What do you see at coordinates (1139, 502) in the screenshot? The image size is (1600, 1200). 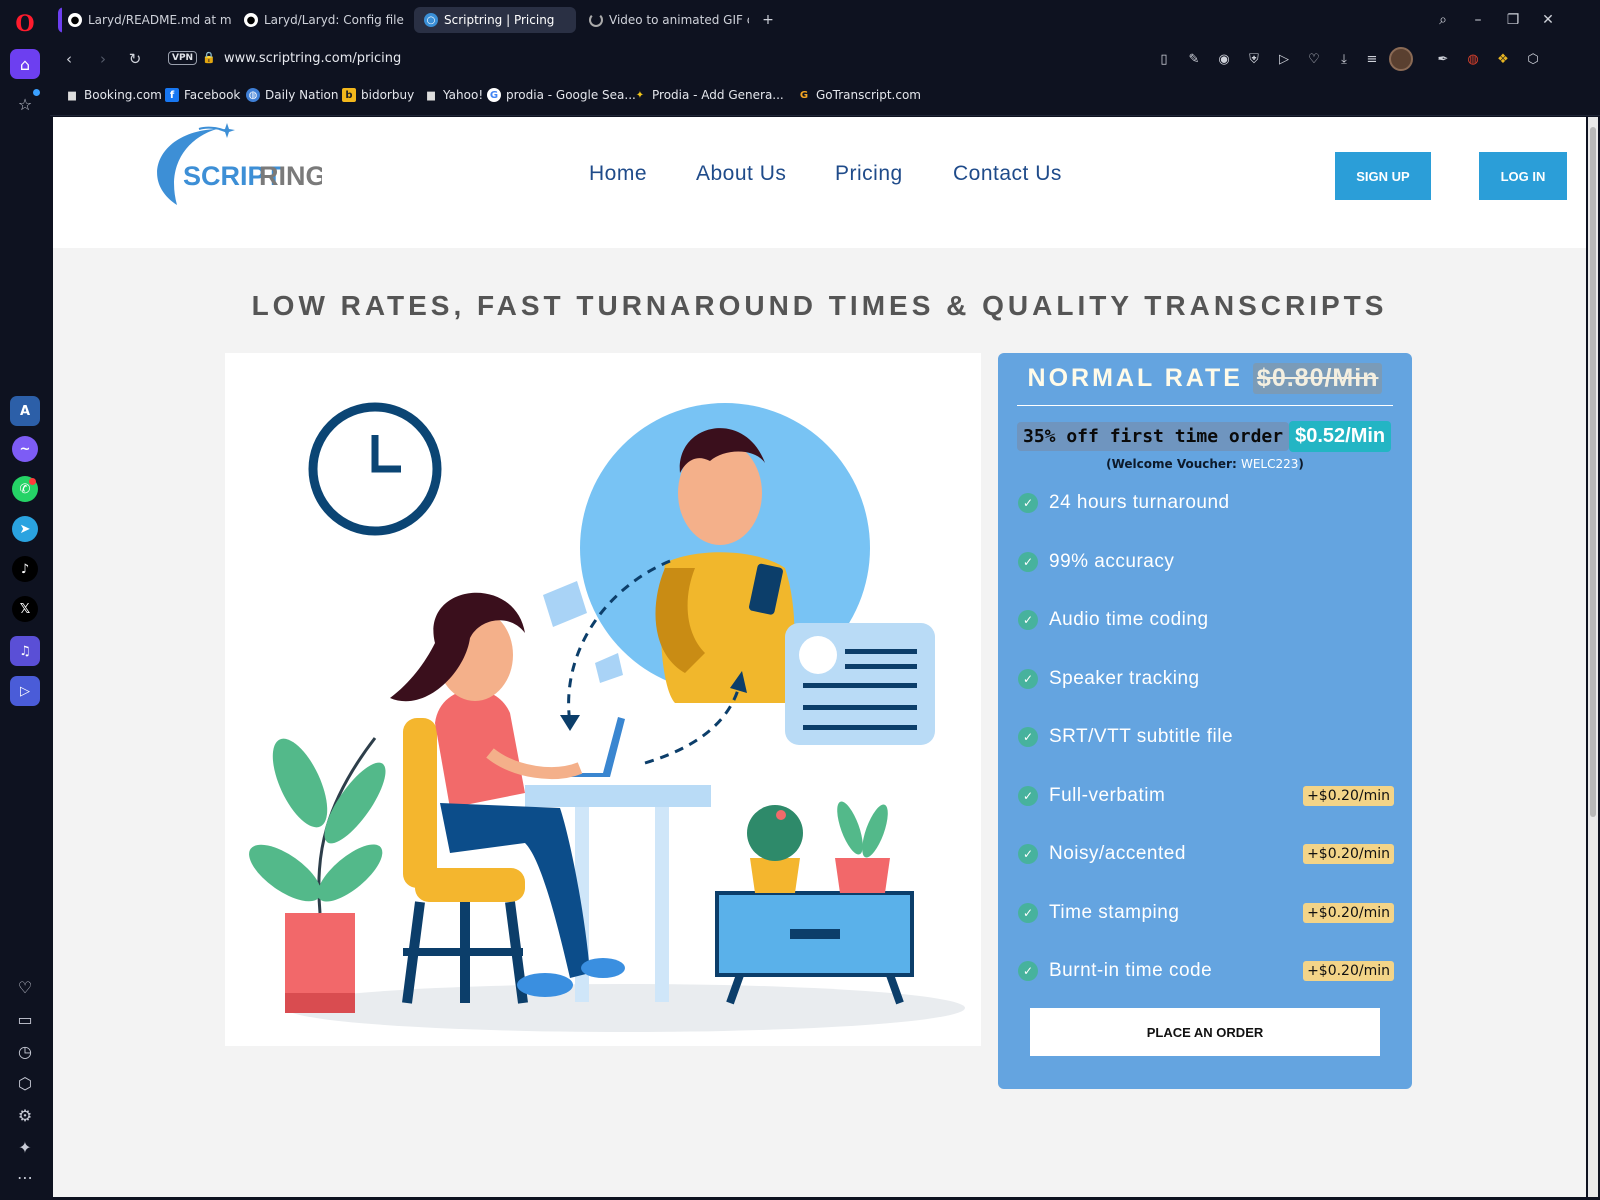 I see `feature-label: 24 hours turnaround` at bounding box center [1139, 502].